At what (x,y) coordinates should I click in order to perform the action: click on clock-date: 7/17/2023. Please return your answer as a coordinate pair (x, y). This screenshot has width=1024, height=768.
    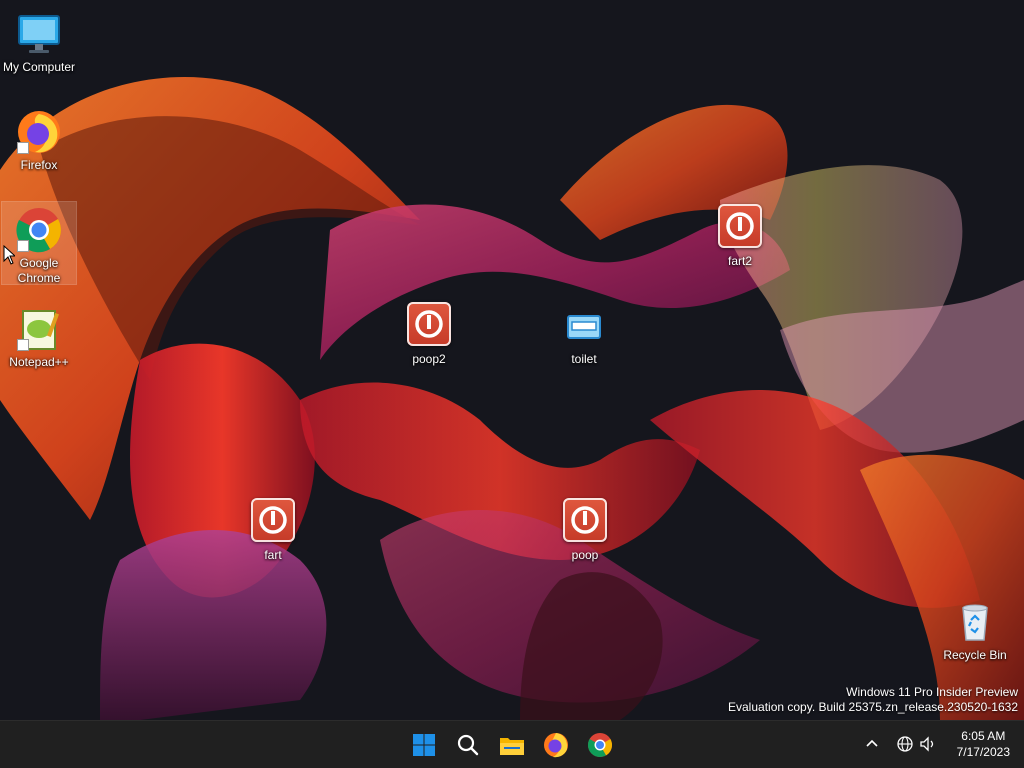
    Looking at the image, I should click on (983, 752).